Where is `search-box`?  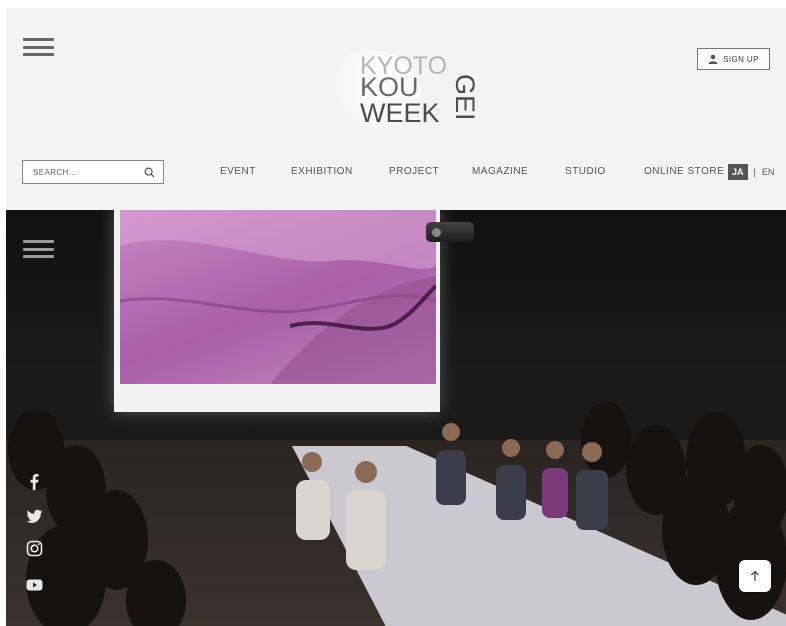
search-box is located at coordinates (93, 172).